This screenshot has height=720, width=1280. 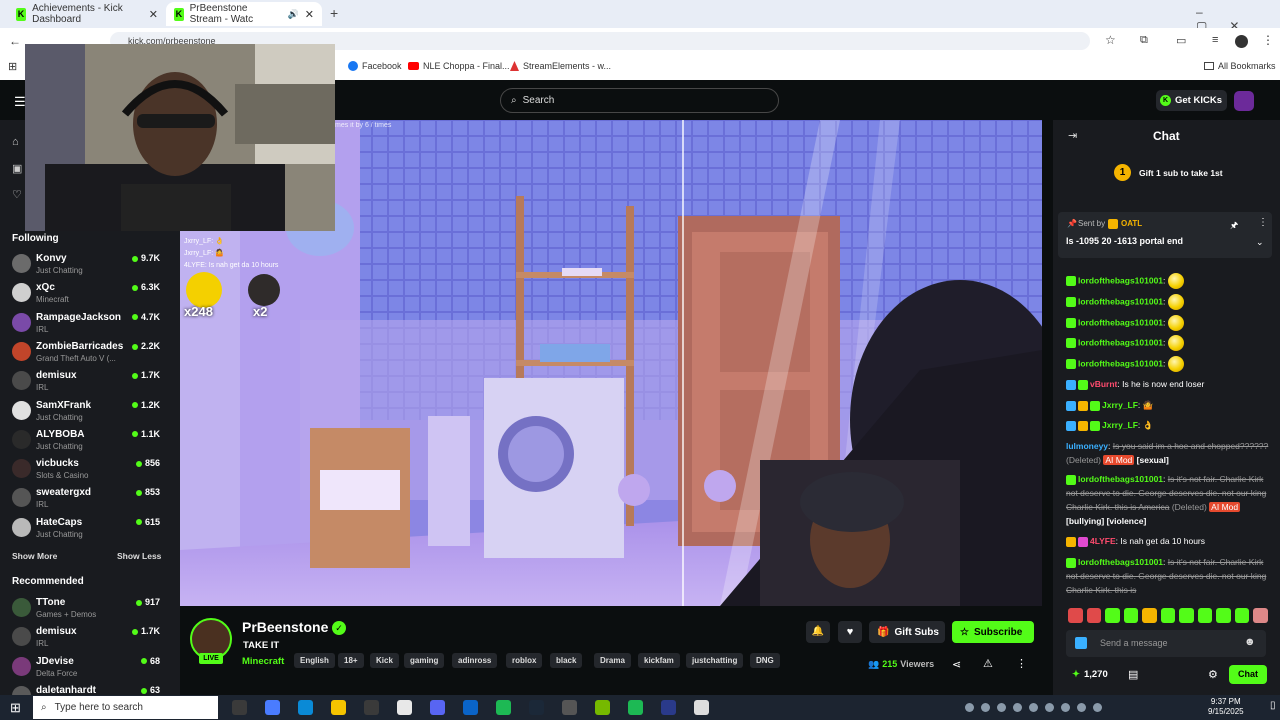 What do you see at coordinates (988, 663) in the screenshot?
I see `report-icon: ⚠` at bounding box center [988, 663].